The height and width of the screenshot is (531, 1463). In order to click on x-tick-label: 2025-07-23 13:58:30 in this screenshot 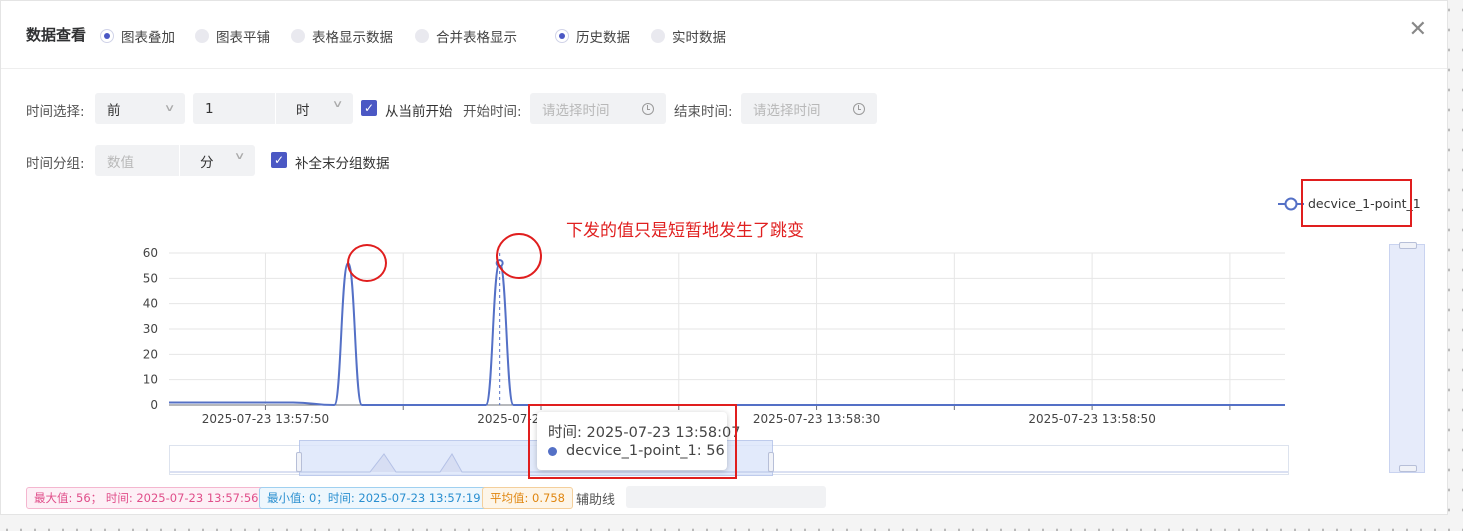, I will do `click(816, 419)`.